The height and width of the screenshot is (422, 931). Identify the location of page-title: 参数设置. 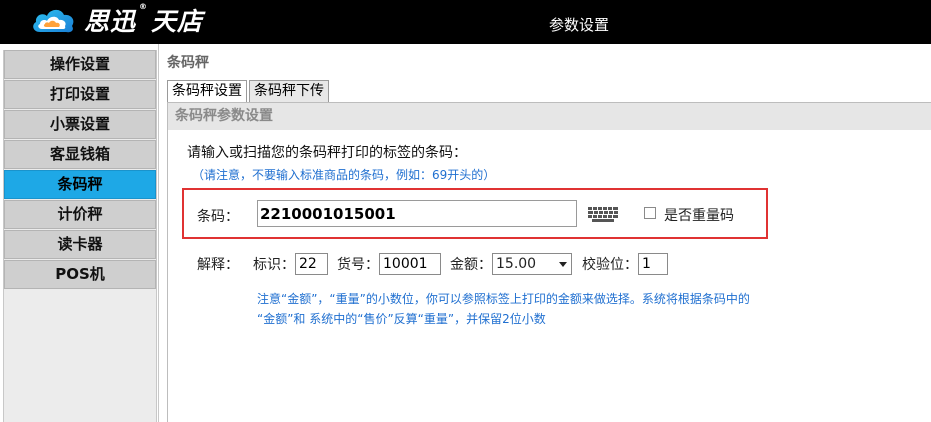
(579, 25).